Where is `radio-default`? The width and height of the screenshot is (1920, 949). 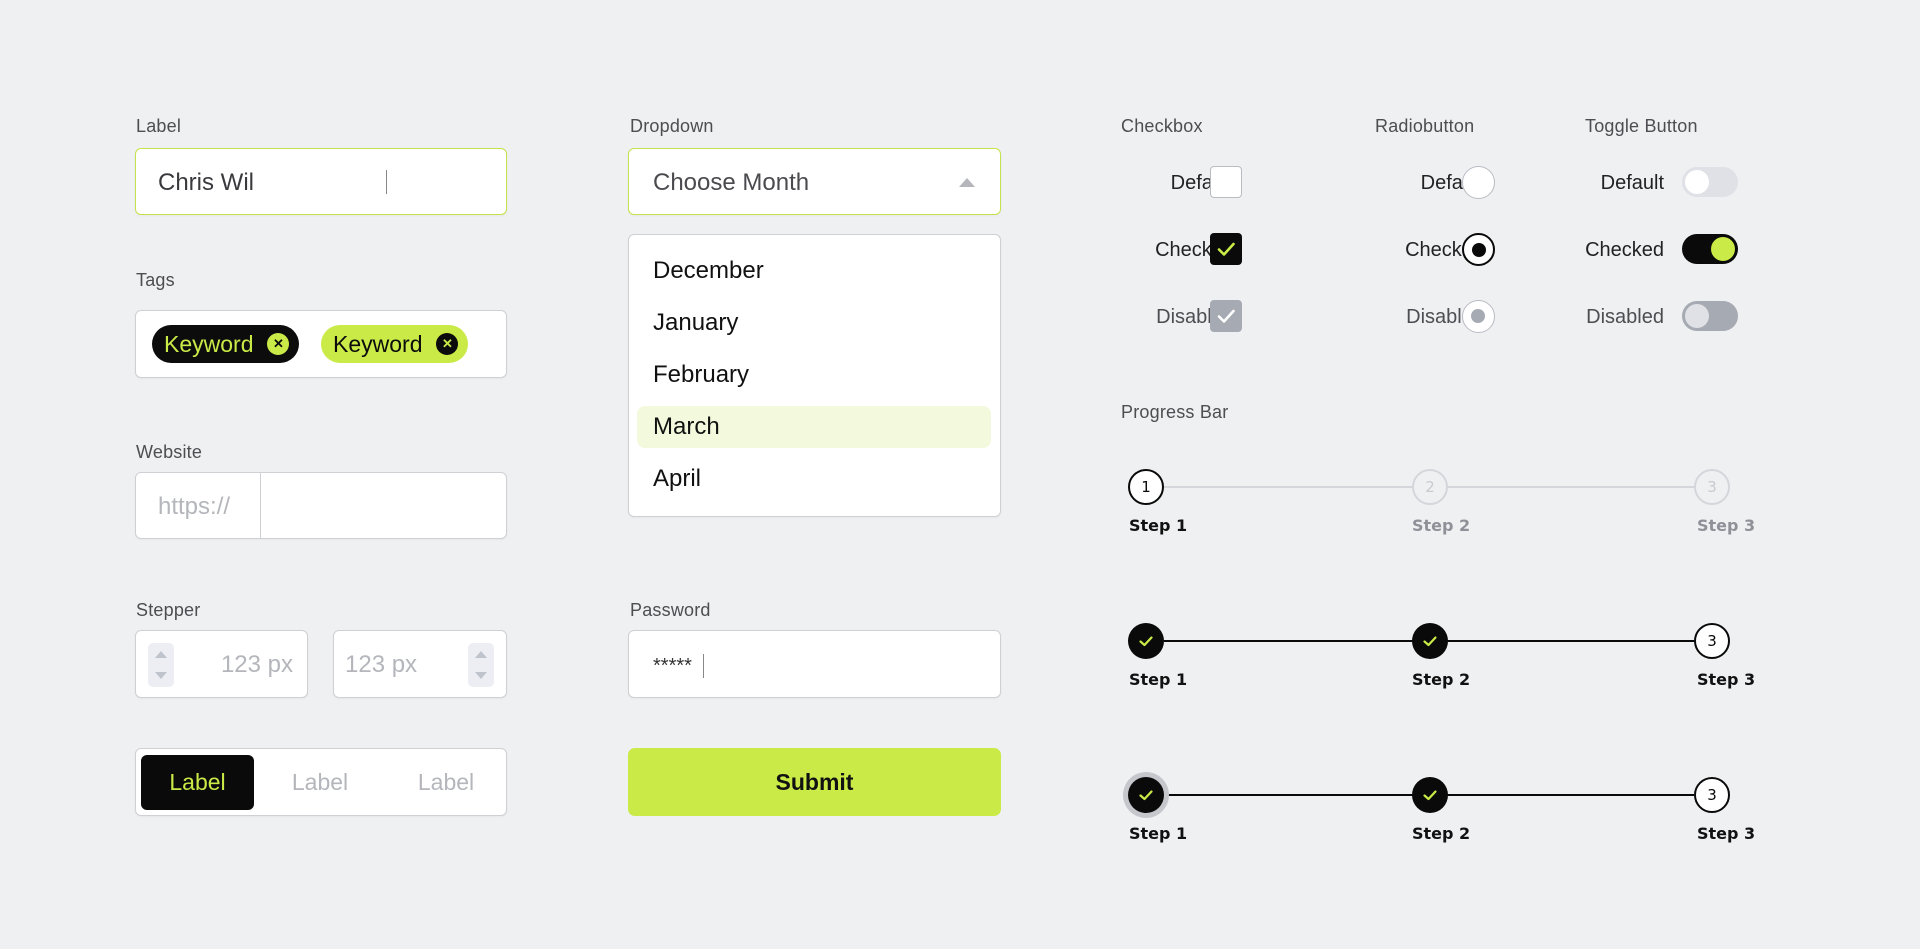 radio-default is located at coordinates (1478, 182).